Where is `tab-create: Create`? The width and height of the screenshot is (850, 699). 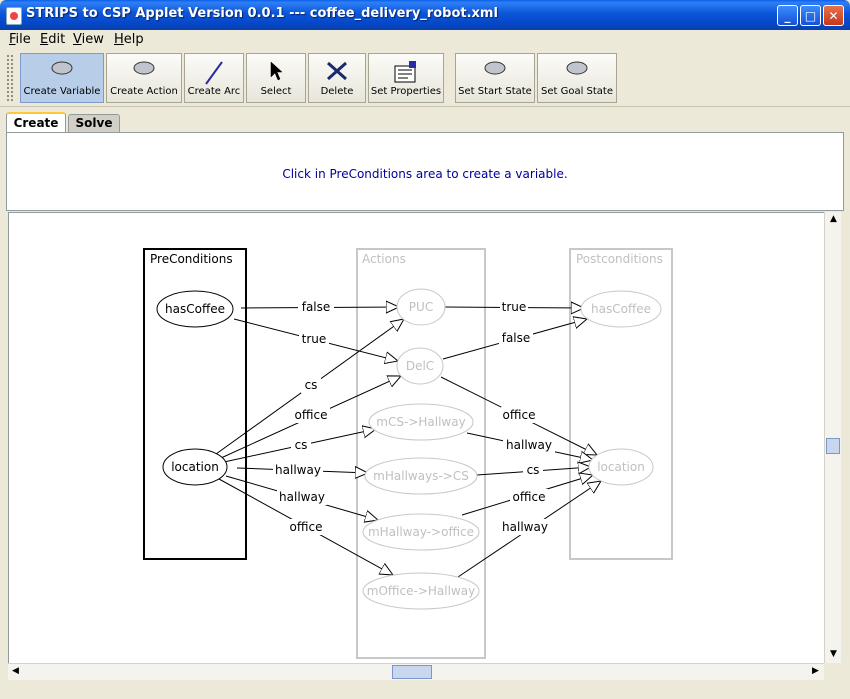
tab-create: Create is located at coordinates (36, 122).